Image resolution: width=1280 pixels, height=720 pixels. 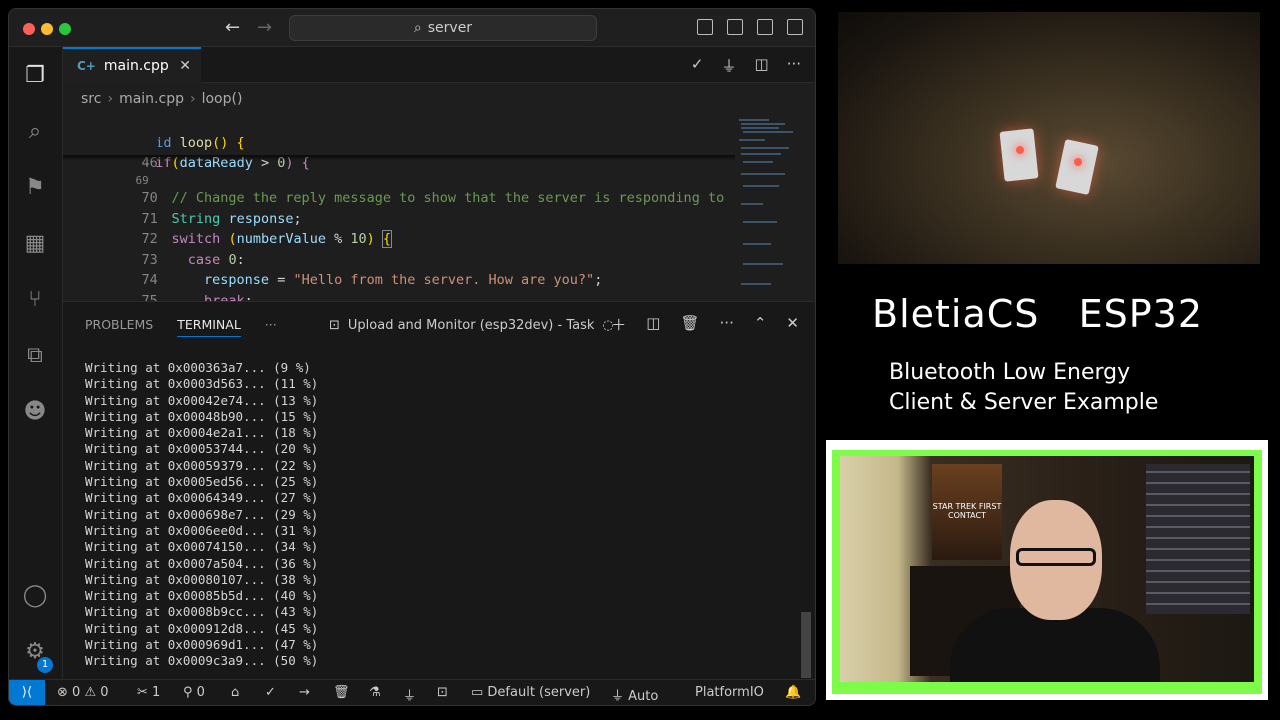 I want to click on esp32-board-left, so click(x=1019, y=155).